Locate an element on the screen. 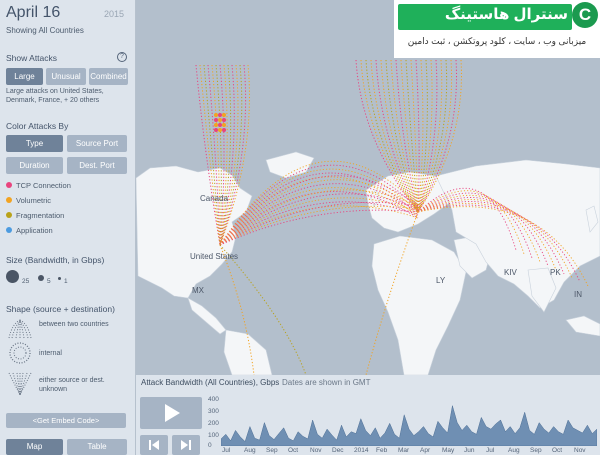 This screenshot has width=600, height=455. filter-large-button: Large is located at coordinates (24, 76).